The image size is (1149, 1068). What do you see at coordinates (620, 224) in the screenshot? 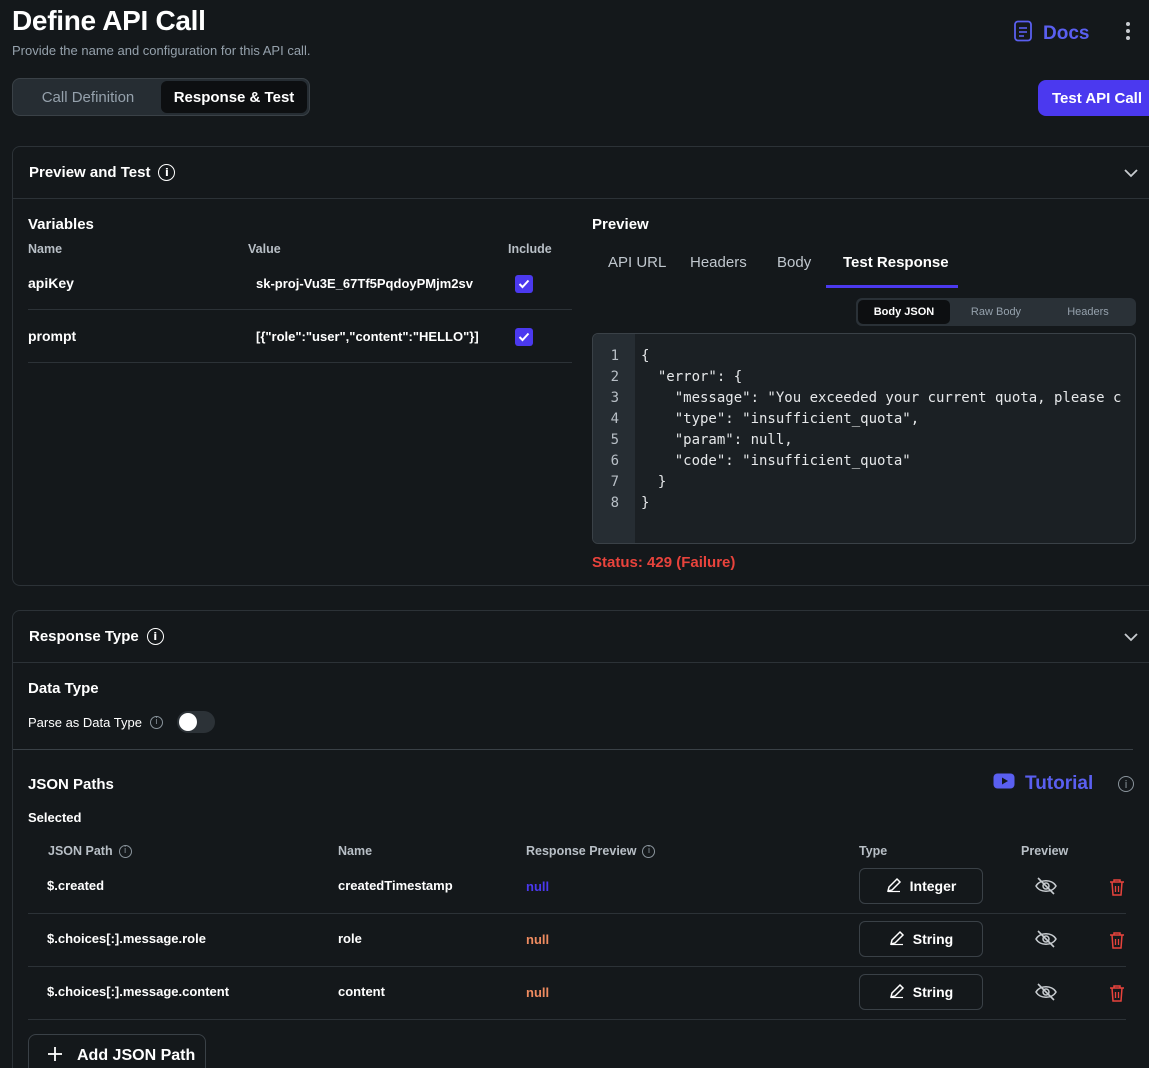
I see `preview-title: Preview` at bounding box center [620, 224].